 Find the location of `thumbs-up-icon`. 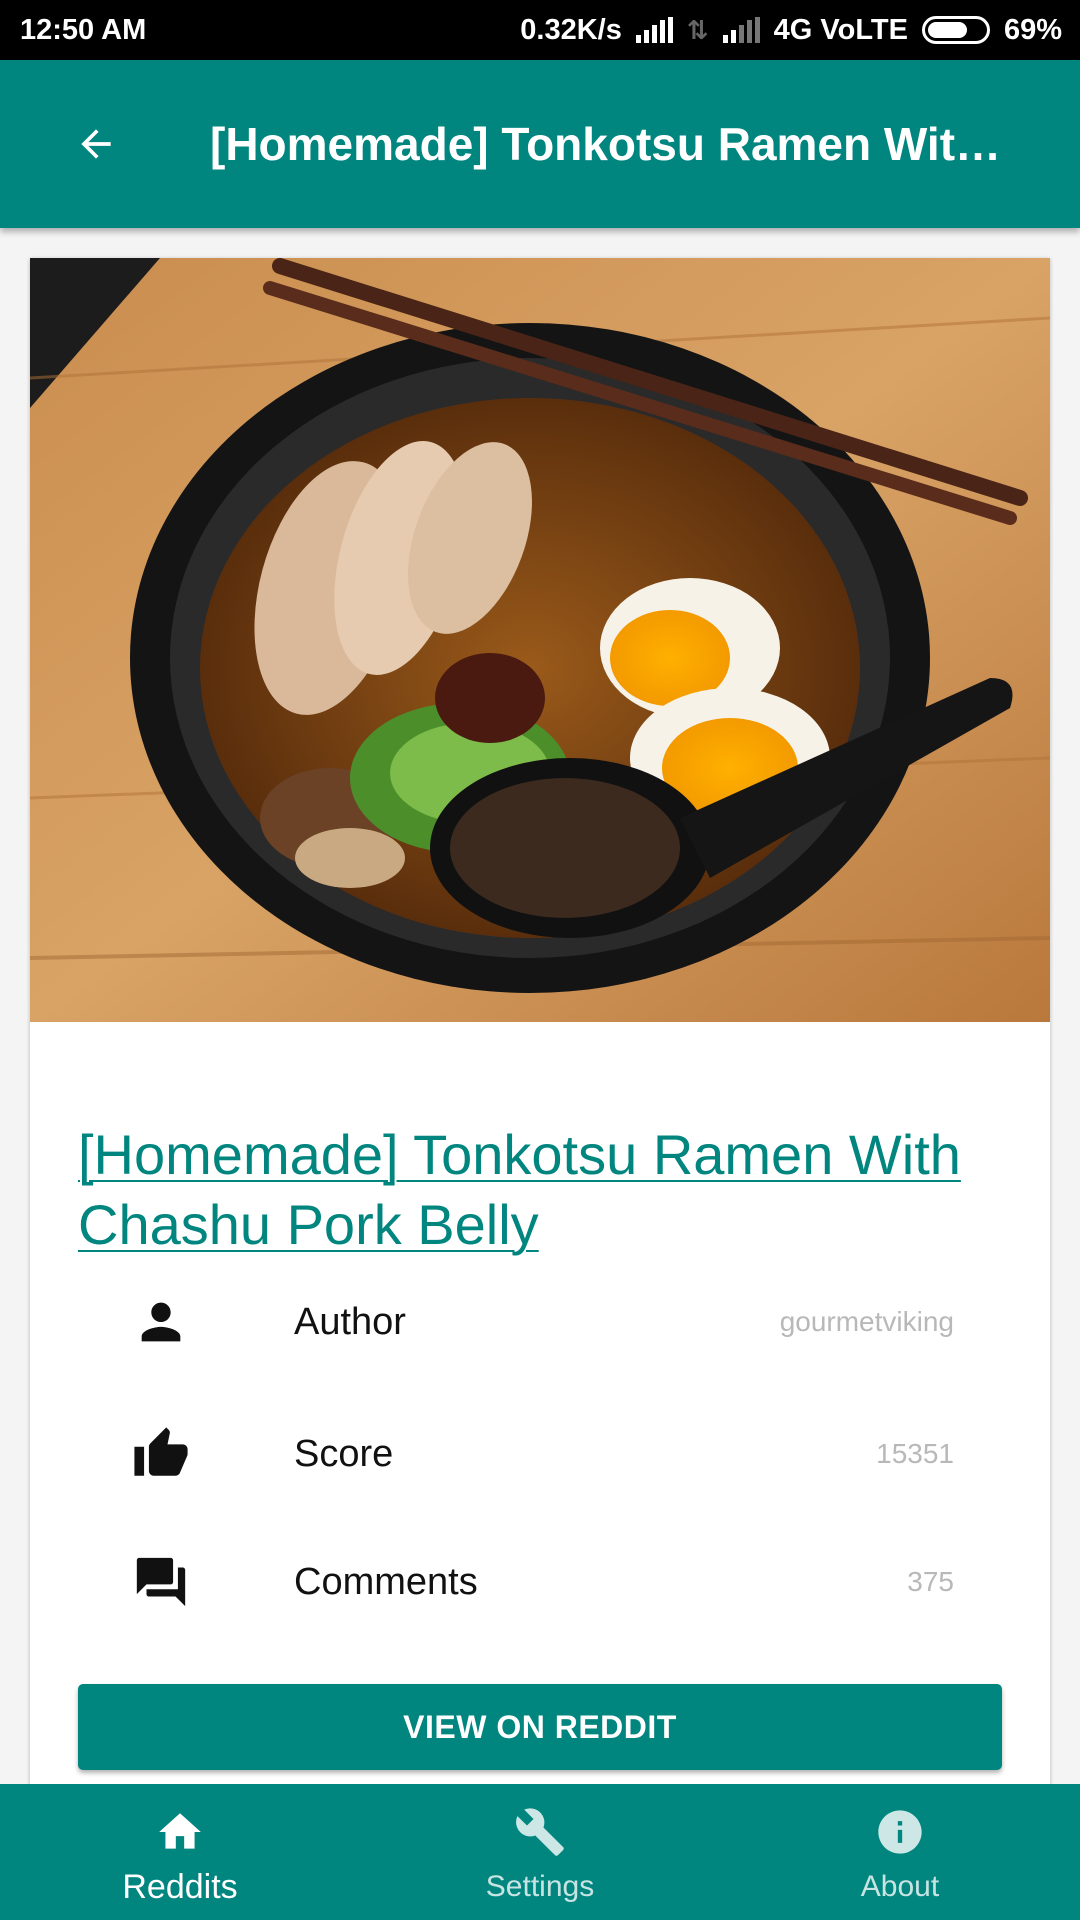

thumbs-up-icon is located at coordinates (161, 1454).